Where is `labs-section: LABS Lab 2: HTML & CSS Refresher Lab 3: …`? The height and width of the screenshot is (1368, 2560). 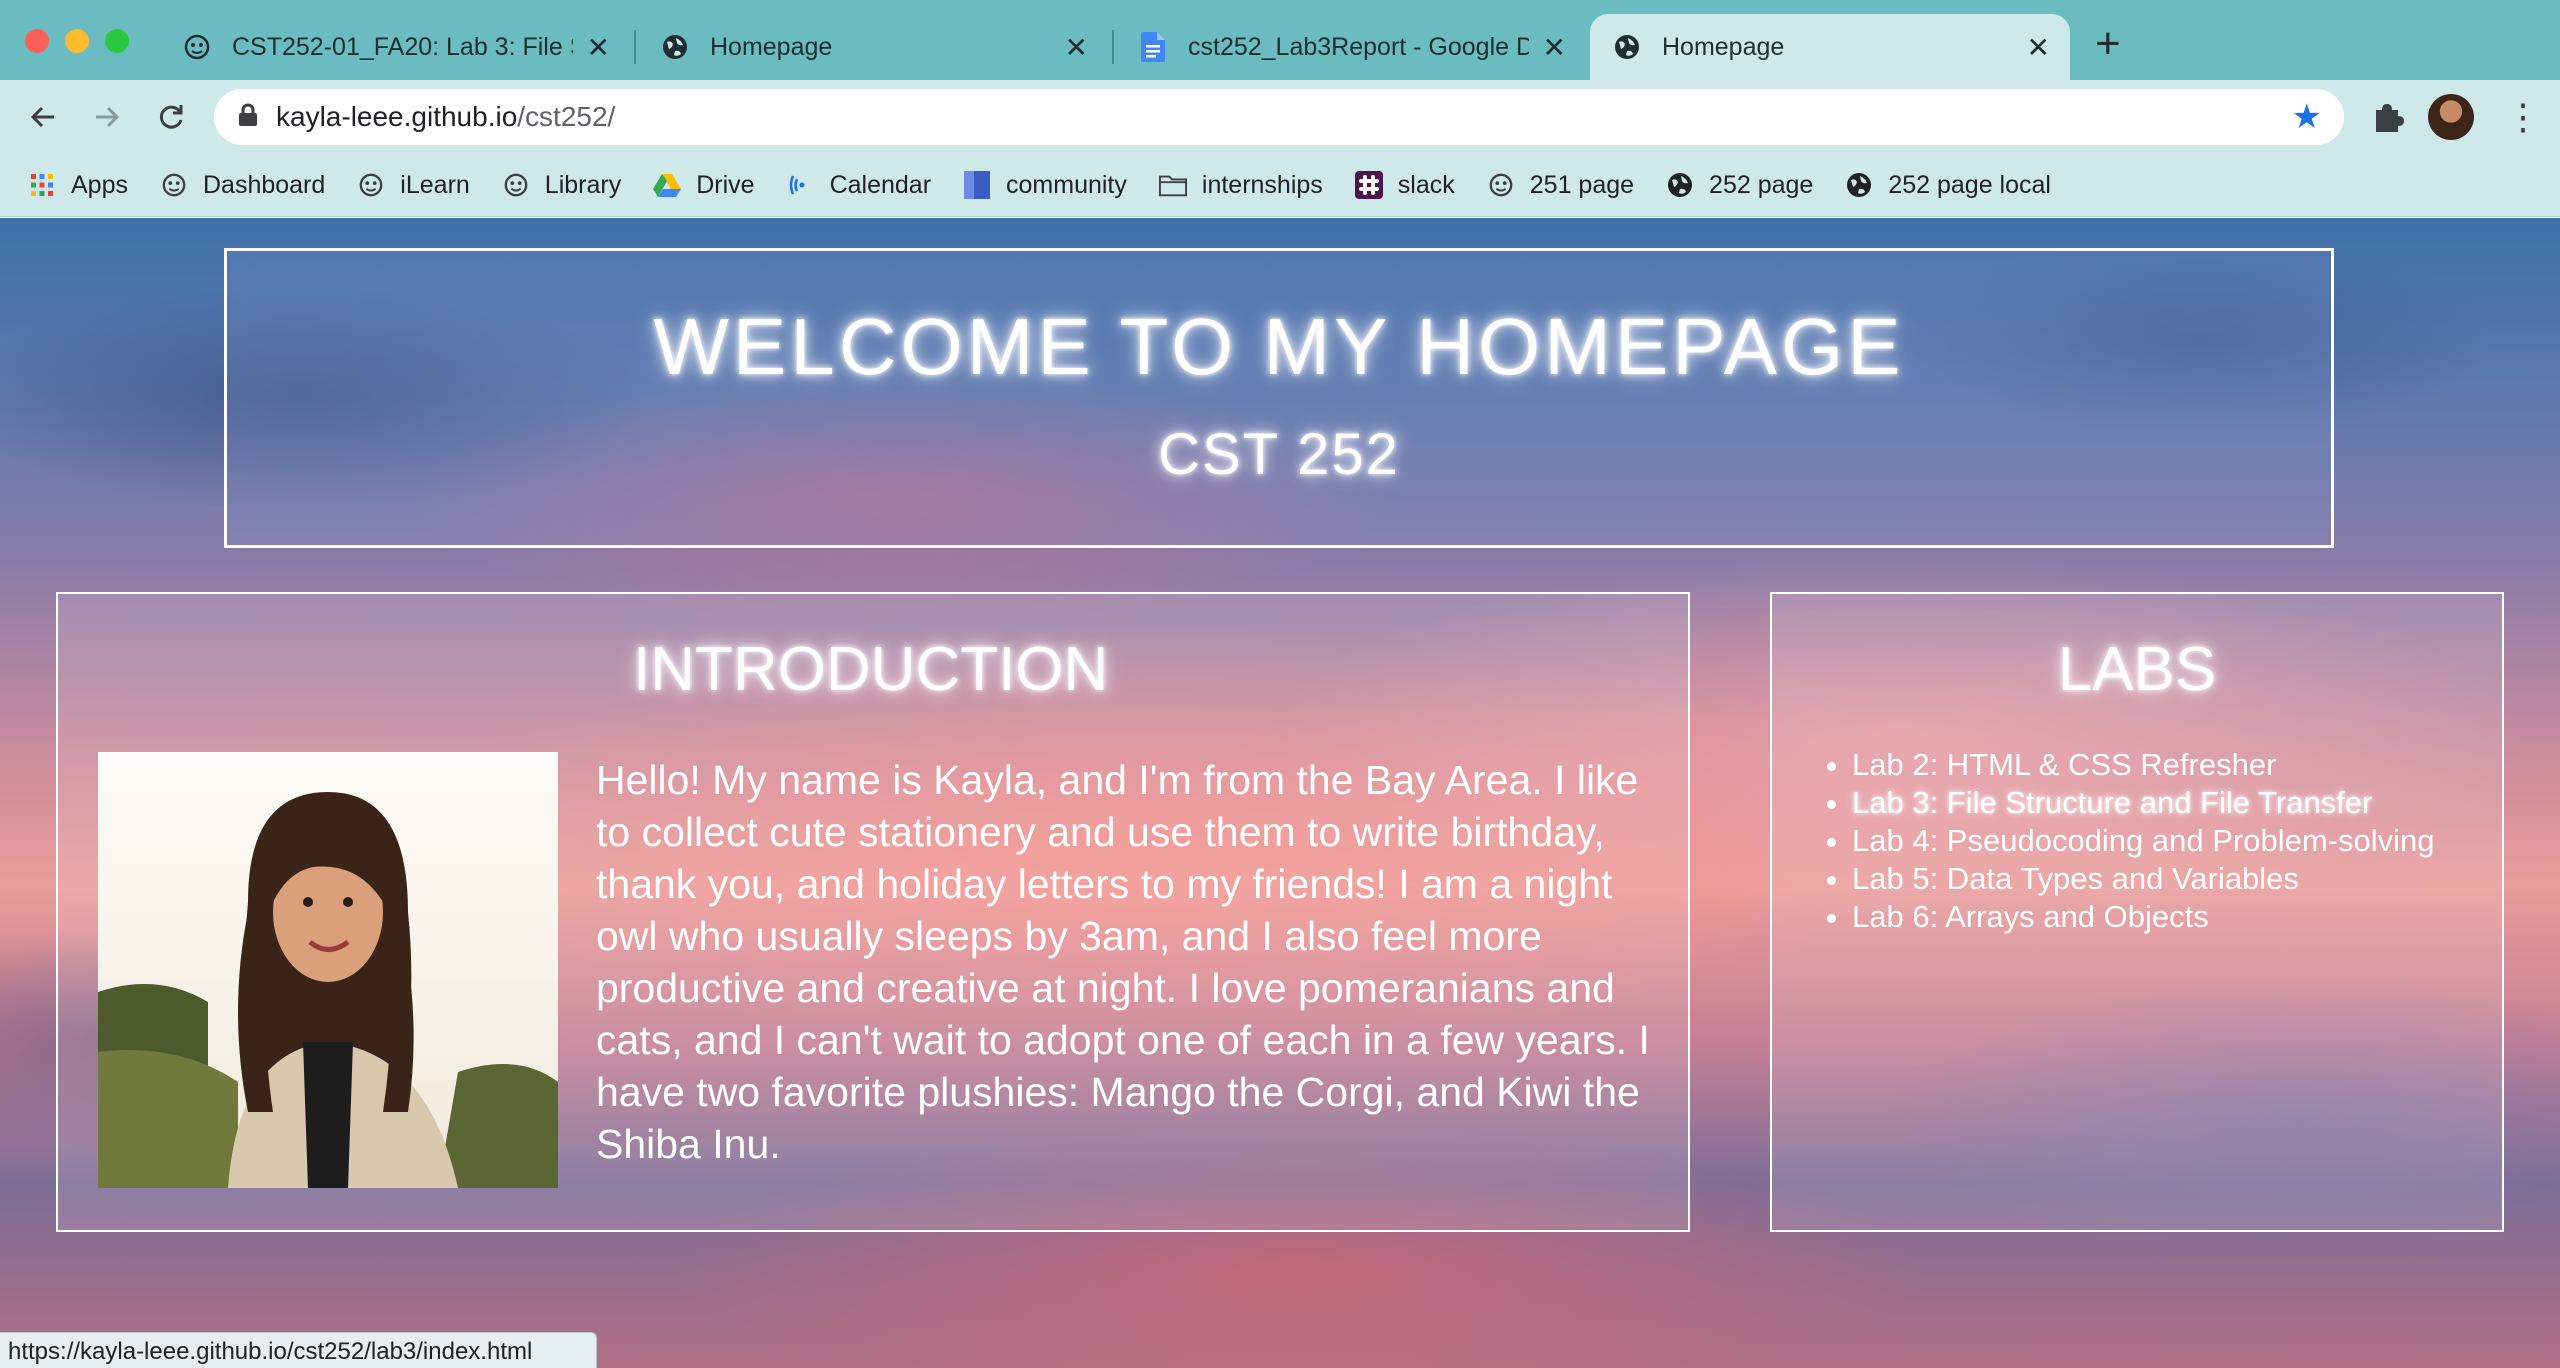
labs-section: LABS Lab 2: HTML & CSS Refresher Lab 3: … is located at coordinates (2137, 912).